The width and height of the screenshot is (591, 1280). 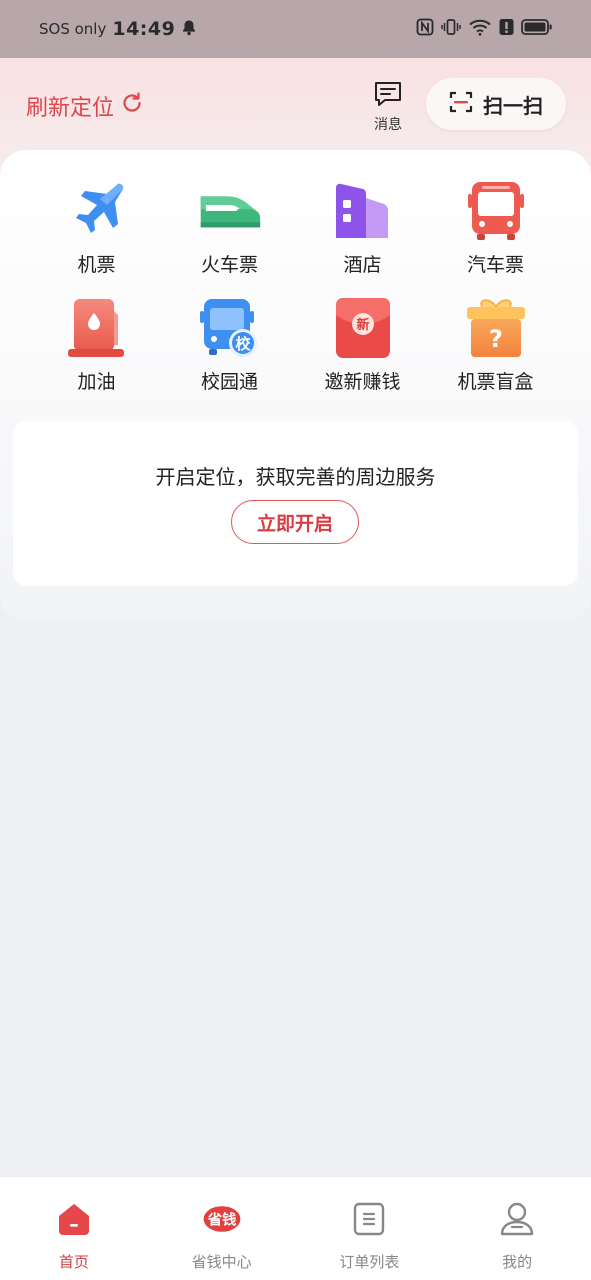 I want to click on tab-profile: 我的, so click(x=517, y=1228).